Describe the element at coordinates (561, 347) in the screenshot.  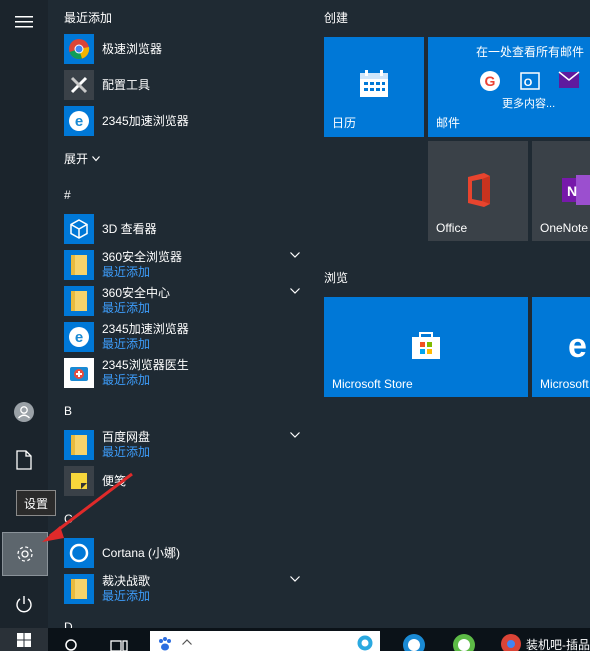
I see `microsoft-edge-tile: e Microsoft` at that location.